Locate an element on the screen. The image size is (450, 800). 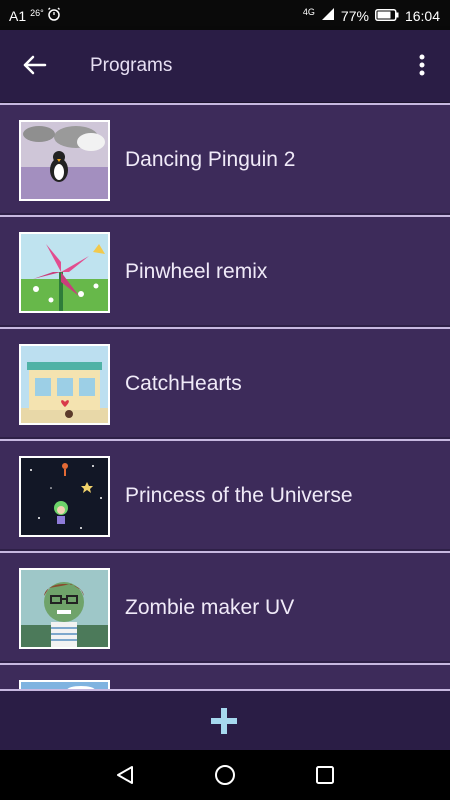
back-button is located at coordinates (35, 65).